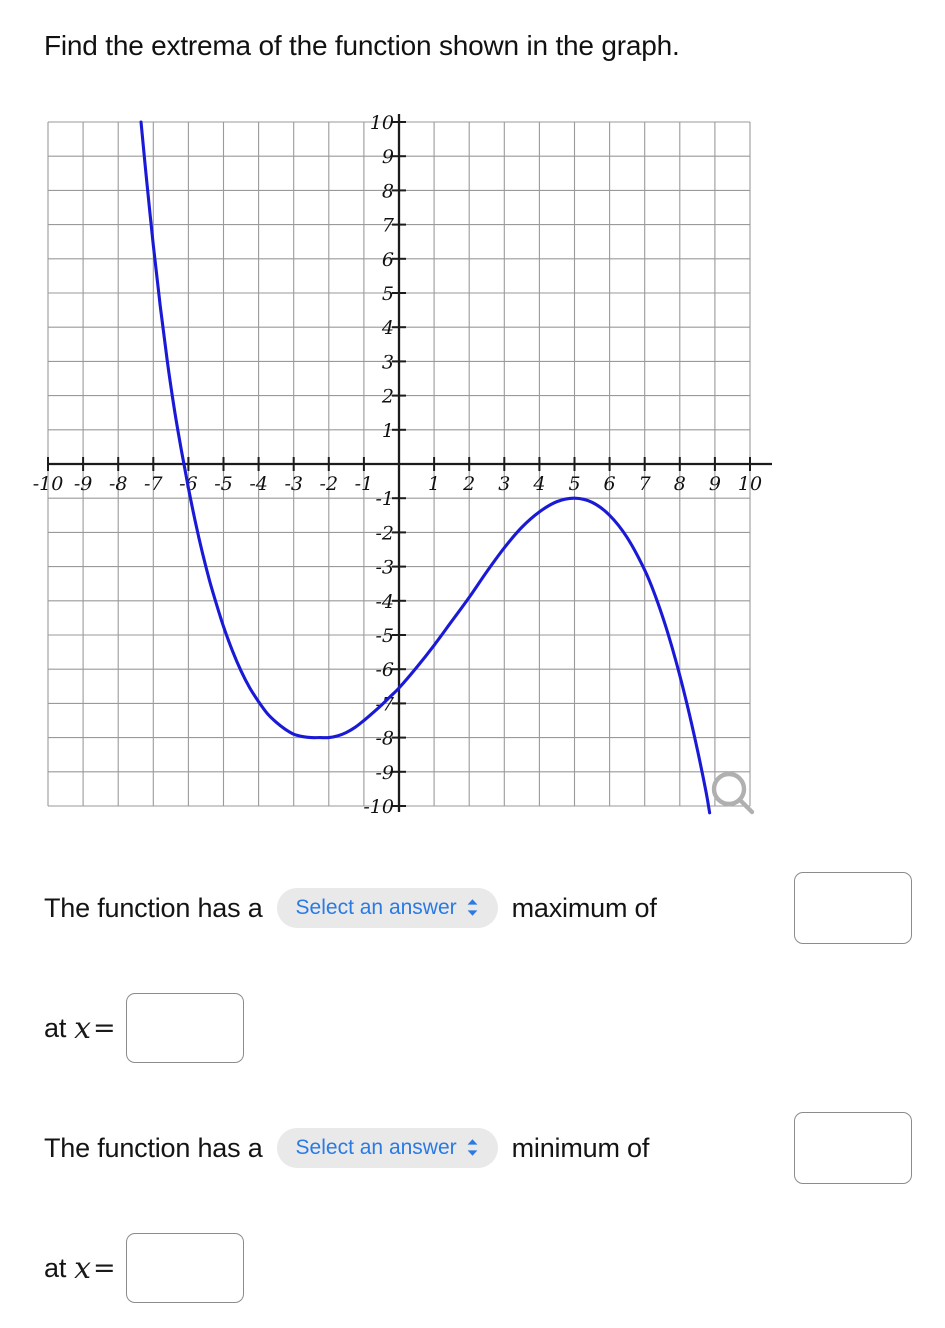  I want to click on svg-text: -6, so click(384, 670).